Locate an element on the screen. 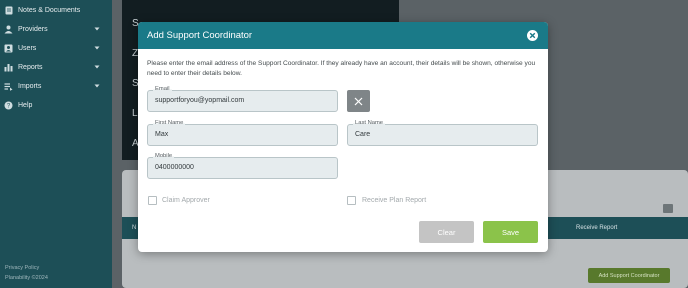 This screenshot has height=288, width=688. sidebar-item-label: Reports is located at coordinates (30, 67).